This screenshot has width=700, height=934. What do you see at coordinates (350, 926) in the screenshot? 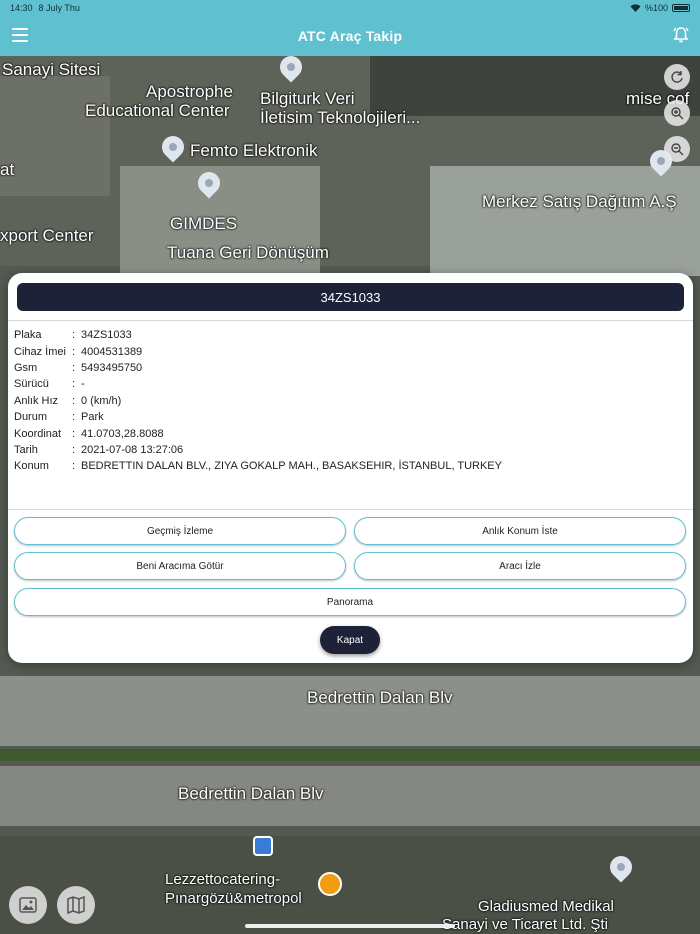
I see `home-indicator` at bounding box center [350, 926].